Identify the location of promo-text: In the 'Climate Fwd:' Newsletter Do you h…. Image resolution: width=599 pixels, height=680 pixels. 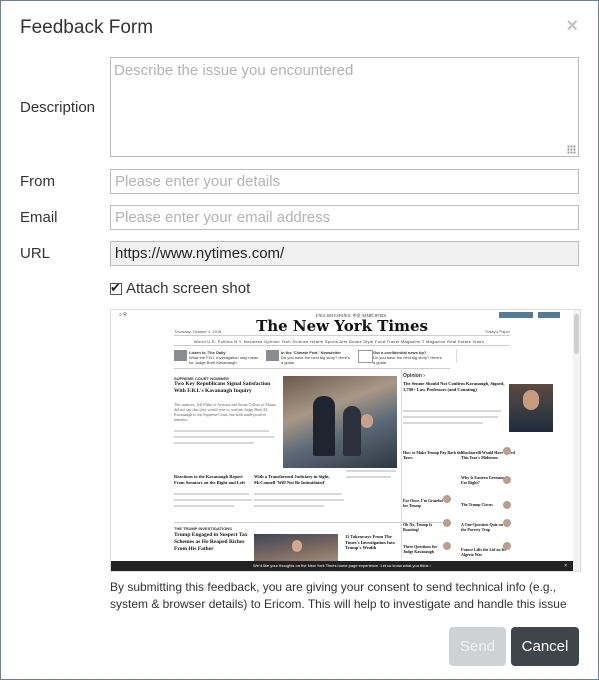
(315, 357).